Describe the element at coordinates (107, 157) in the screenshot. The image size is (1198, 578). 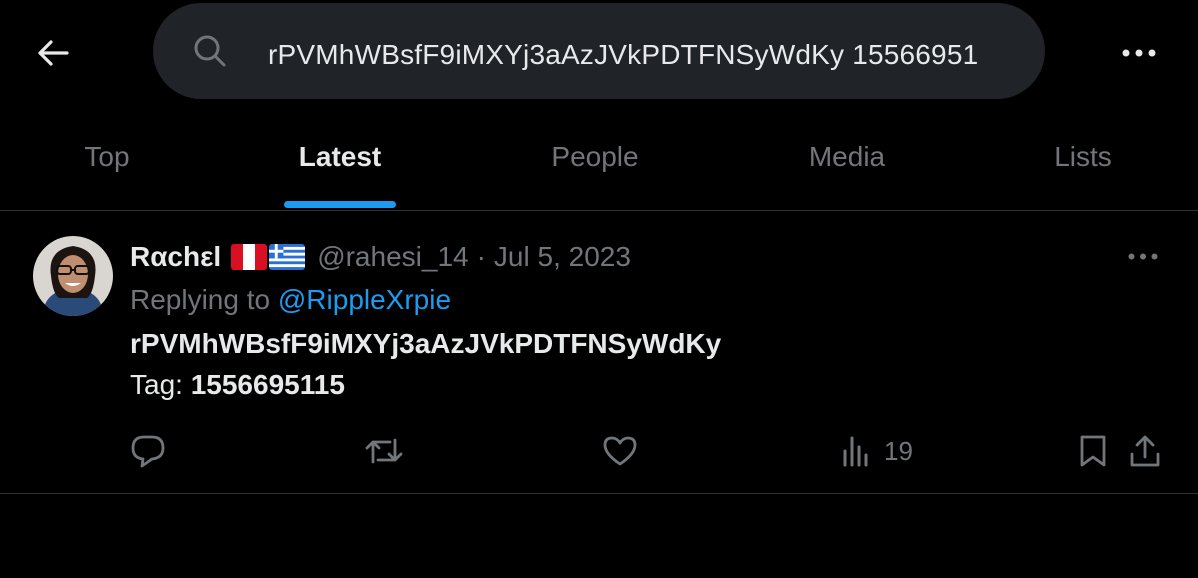
I see `tab-top: Top` at that location.